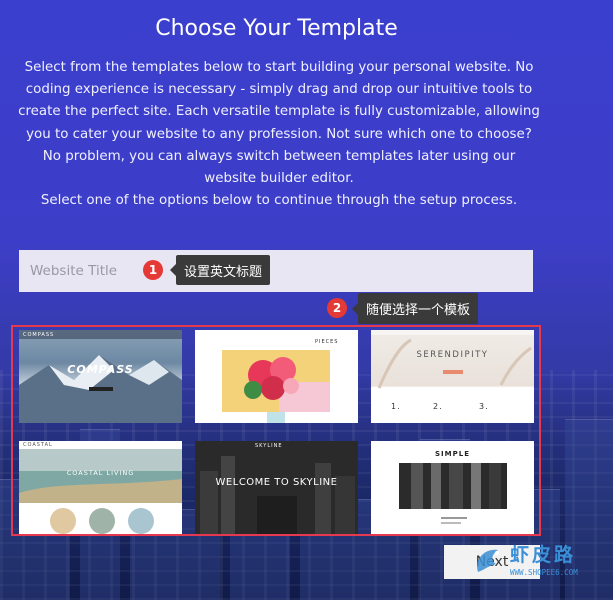 The width and height of the screenshot is (613, 600). I want to click on website-title-placeholder: Website Title, so click(74, 271).